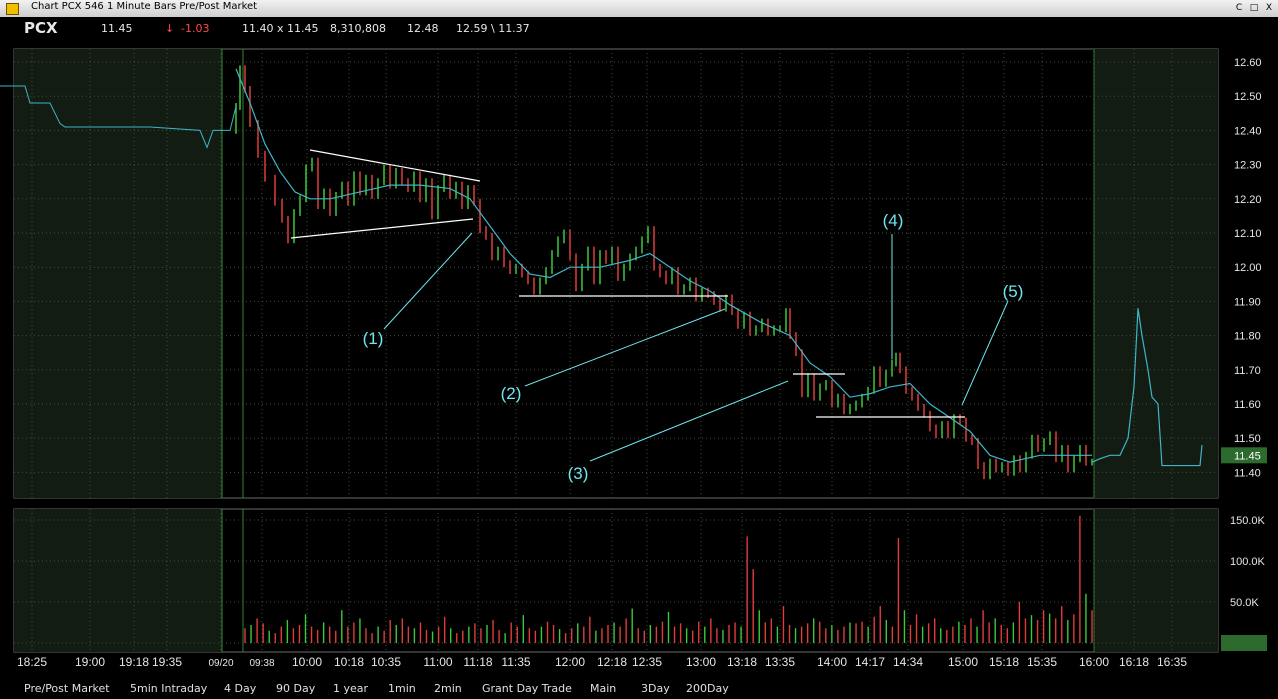  Describe the element at coordinates (1247, 473) in the screenshot. I see `price-tick-label: 11.40` at that location.